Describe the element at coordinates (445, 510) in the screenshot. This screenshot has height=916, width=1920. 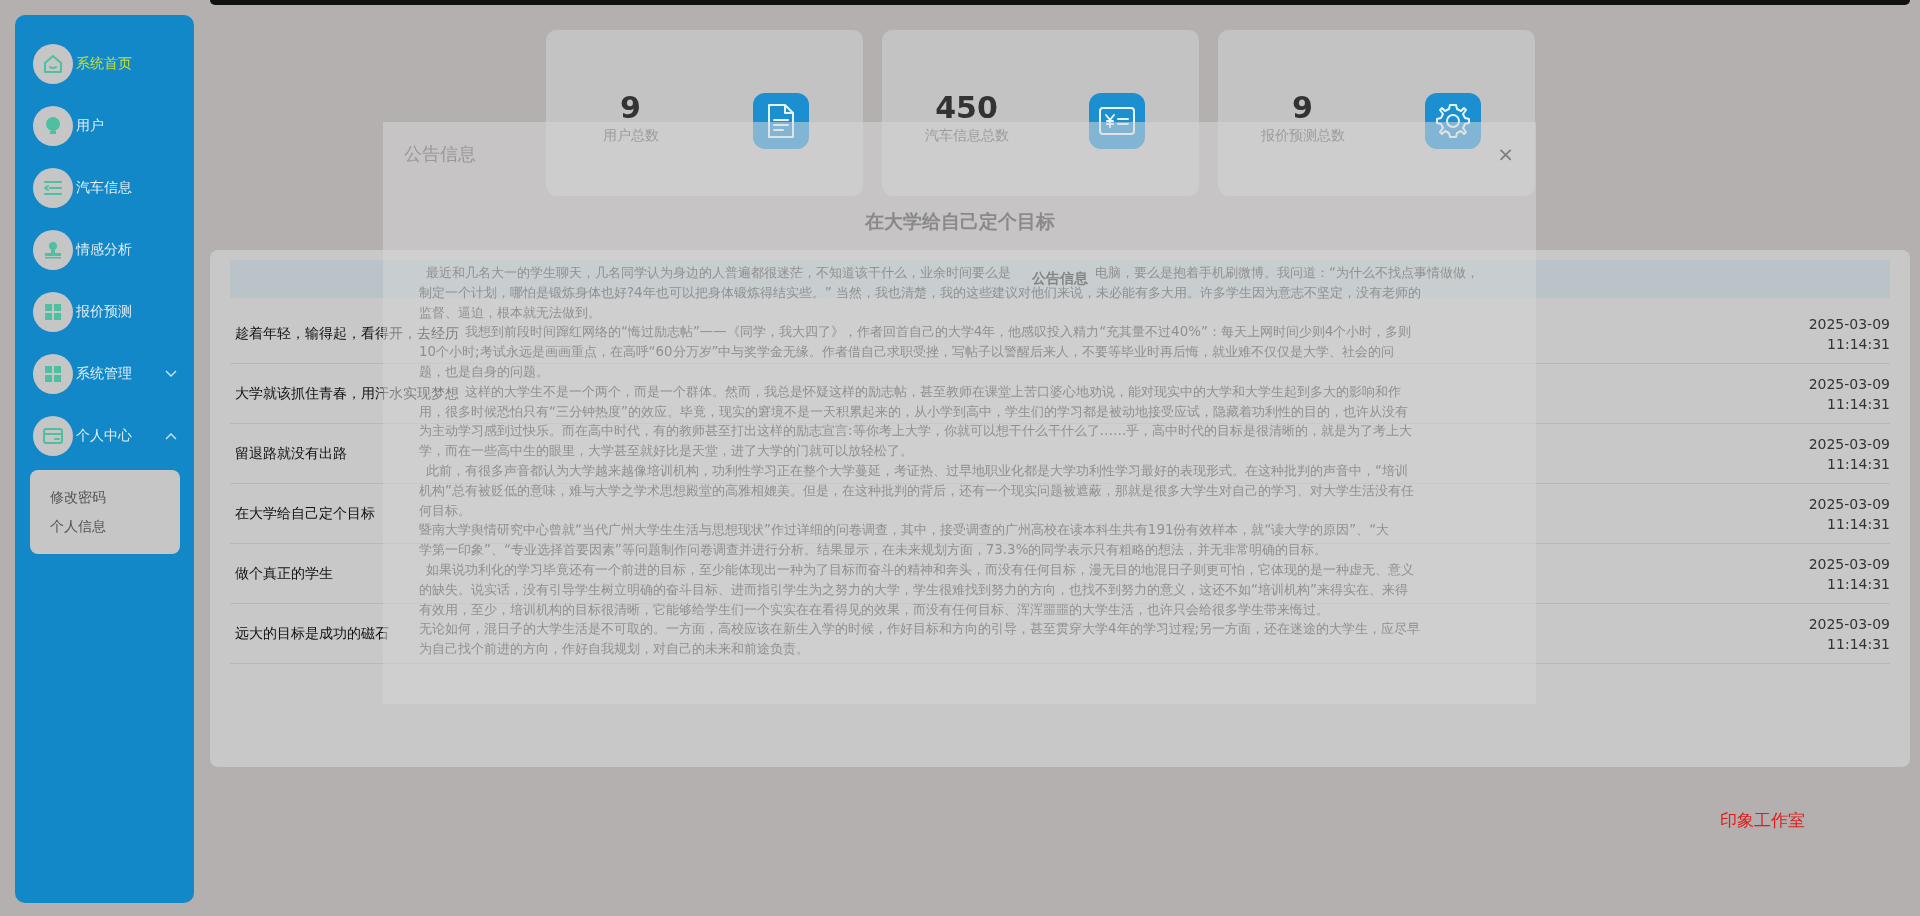
I see `article-line: 何目标。` at that location.